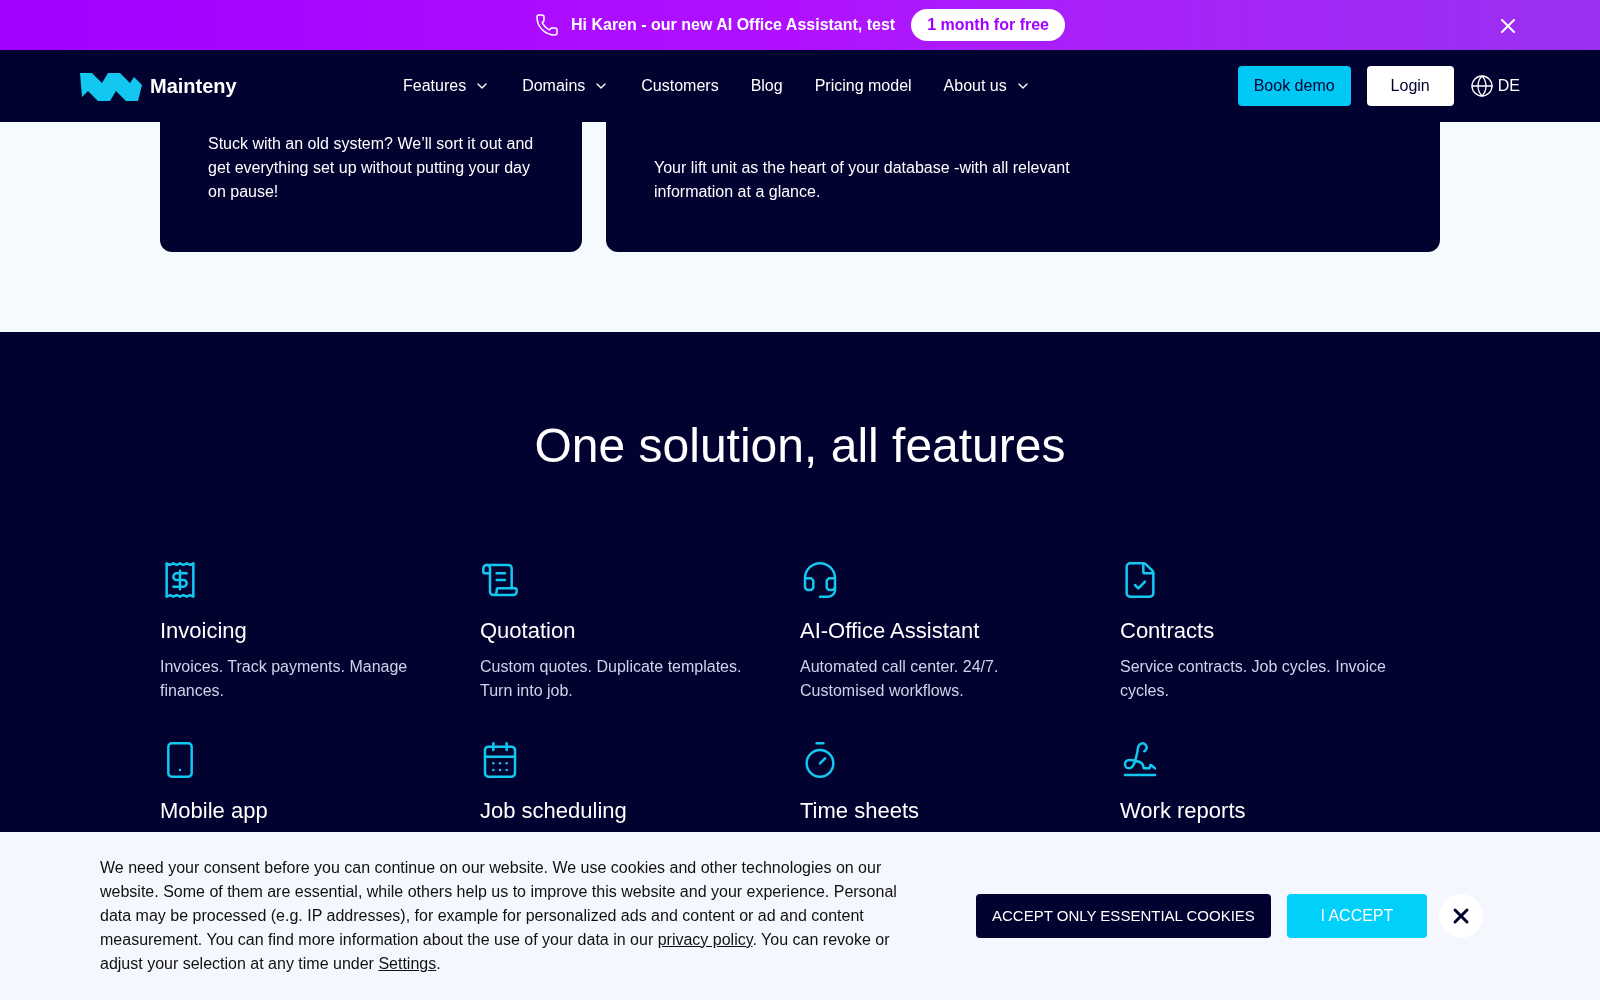 Image resolution: width=1600 pixels, height=1000 pixels. I want to click on feature-title: AI-Office Assistant, so click(890, 631).